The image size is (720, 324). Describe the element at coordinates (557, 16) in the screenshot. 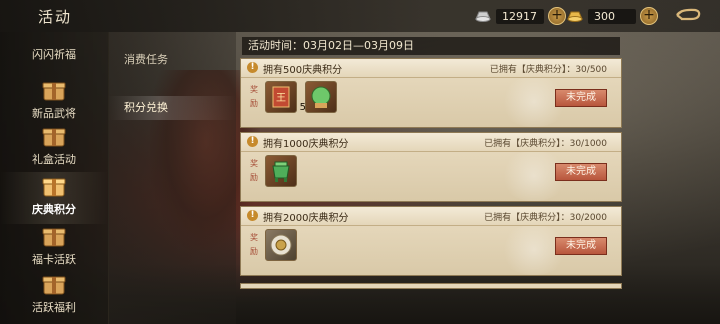

I see `copper-add-button: +` at that location.